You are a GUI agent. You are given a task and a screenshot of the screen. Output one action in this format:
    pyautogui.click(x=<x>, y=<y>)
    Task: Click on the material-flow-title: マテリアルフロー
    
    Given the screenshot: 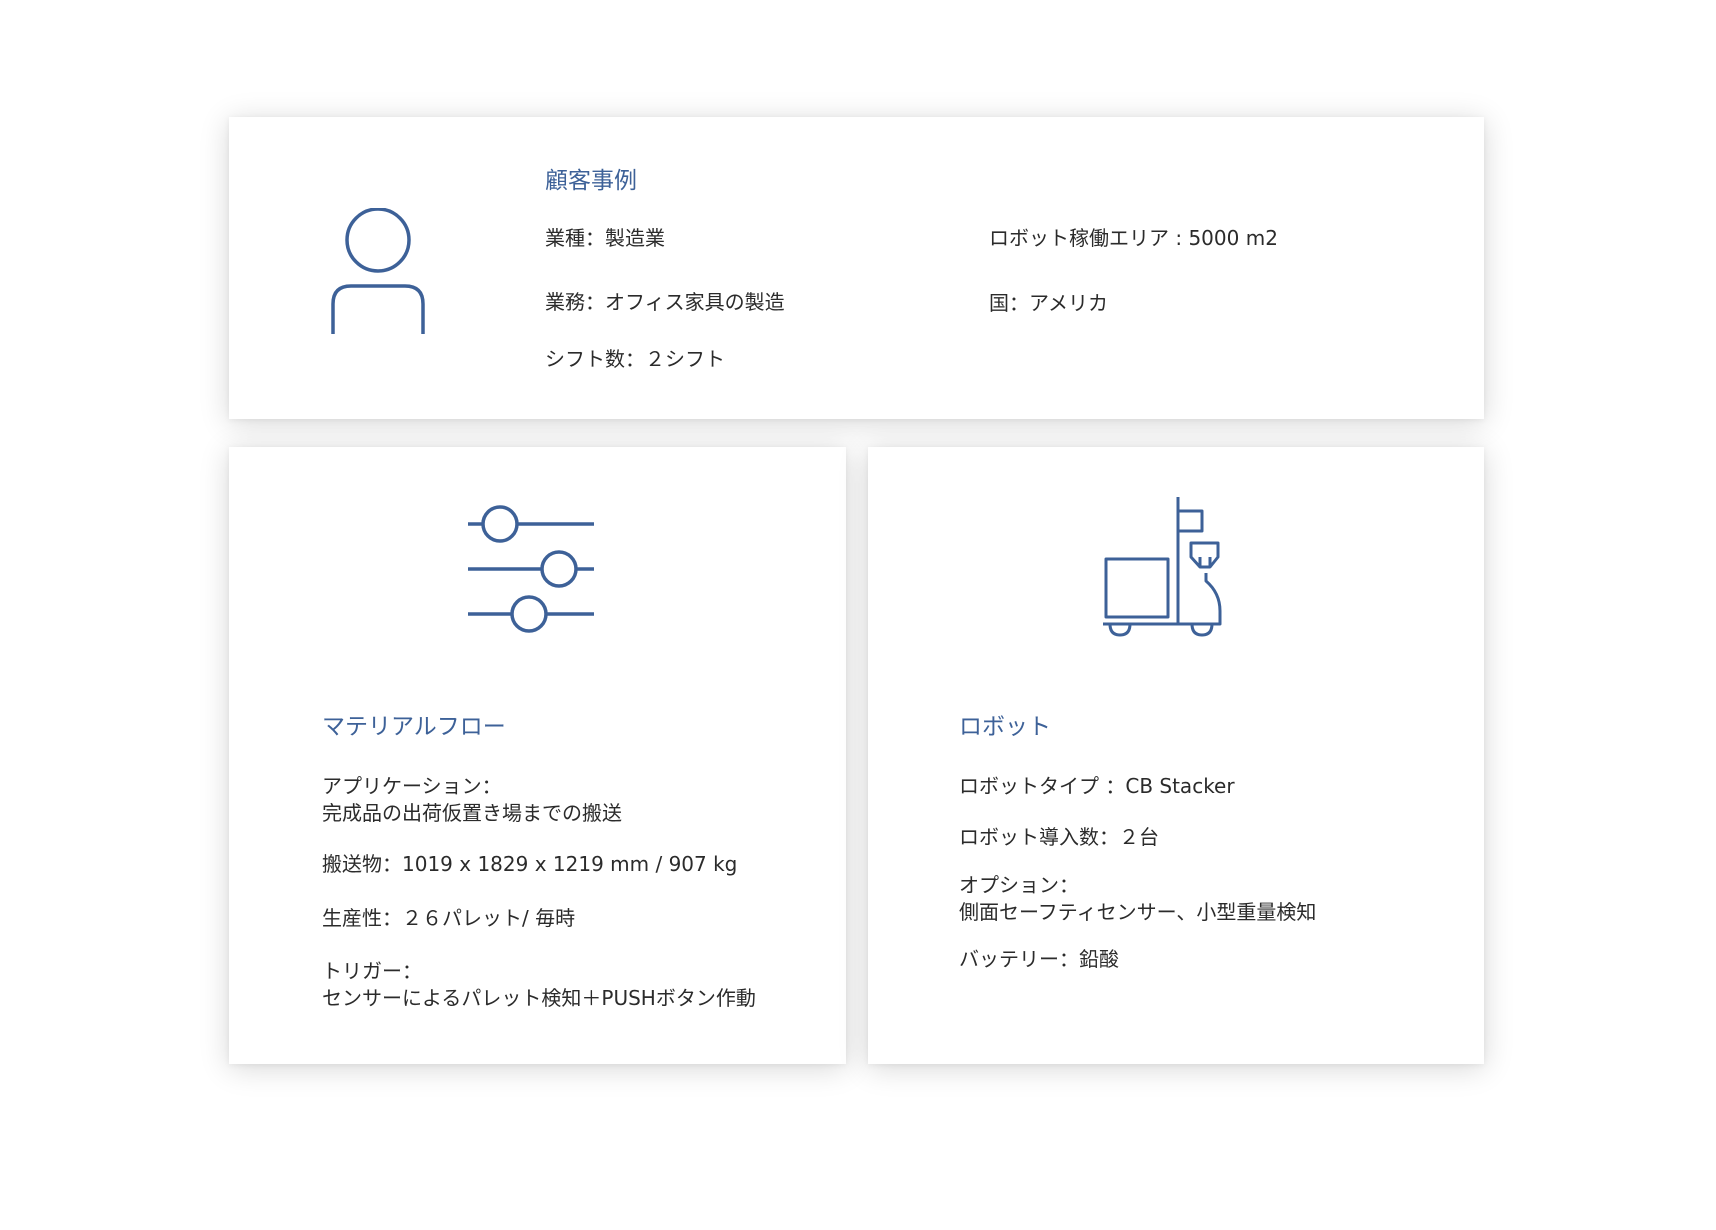 What is the action you would take?
    pyautogui.click(x=414, y=727)
    